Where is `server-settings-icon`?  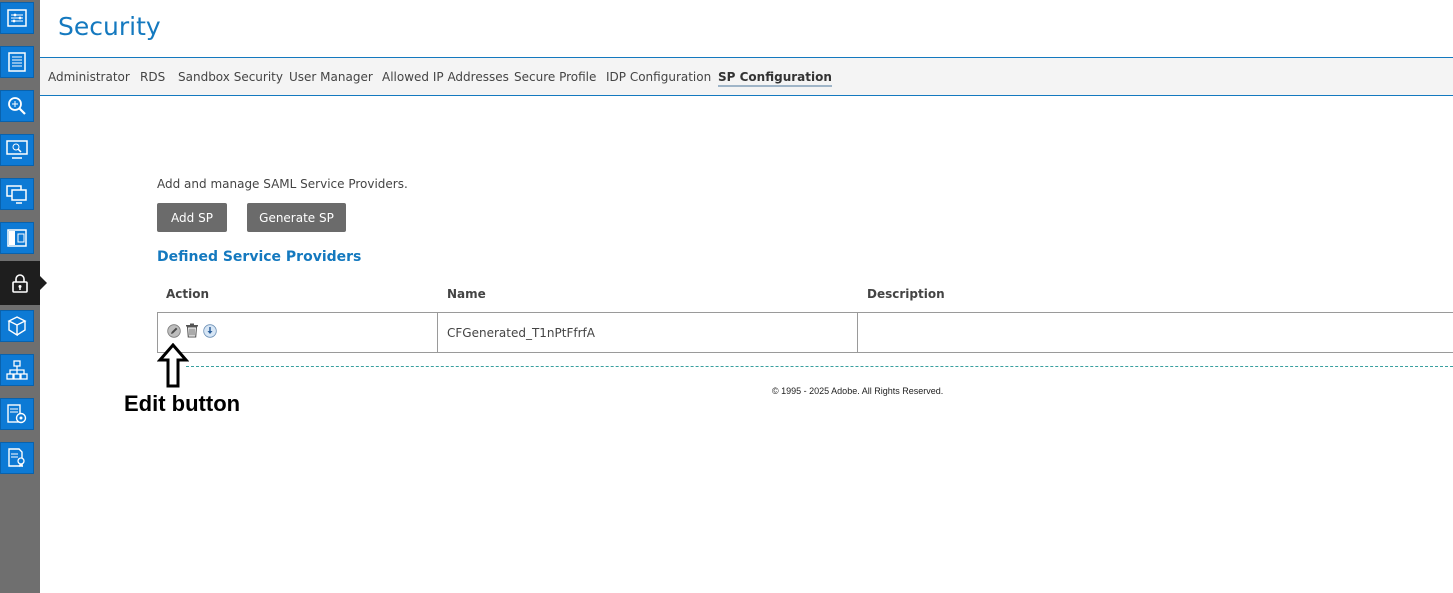 server-settings-icon is located at coordinates (17, 414).